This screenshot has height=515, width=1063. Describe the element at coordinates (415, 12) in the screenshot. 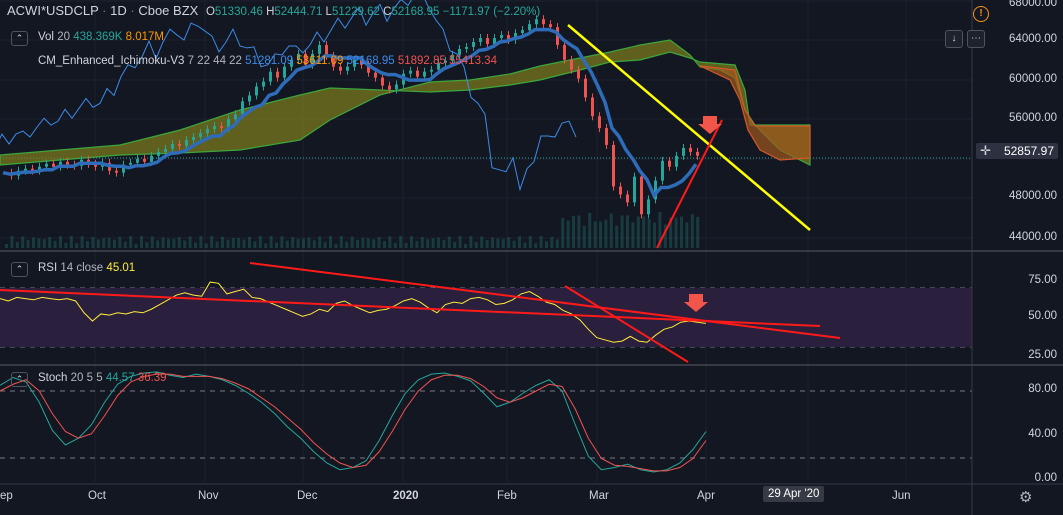

I see `close-value: 52168.95` at that location.